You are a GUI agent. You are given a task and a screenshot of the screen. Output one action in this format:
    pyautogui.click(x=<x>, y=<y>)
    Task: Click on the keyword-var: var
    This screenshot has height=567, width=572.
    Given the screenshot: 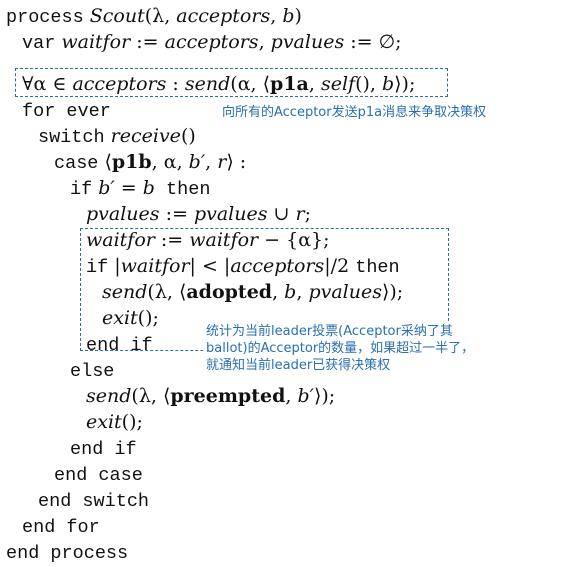 What is the action you would take?
    pyautogui.click(x=39, y=43)
    